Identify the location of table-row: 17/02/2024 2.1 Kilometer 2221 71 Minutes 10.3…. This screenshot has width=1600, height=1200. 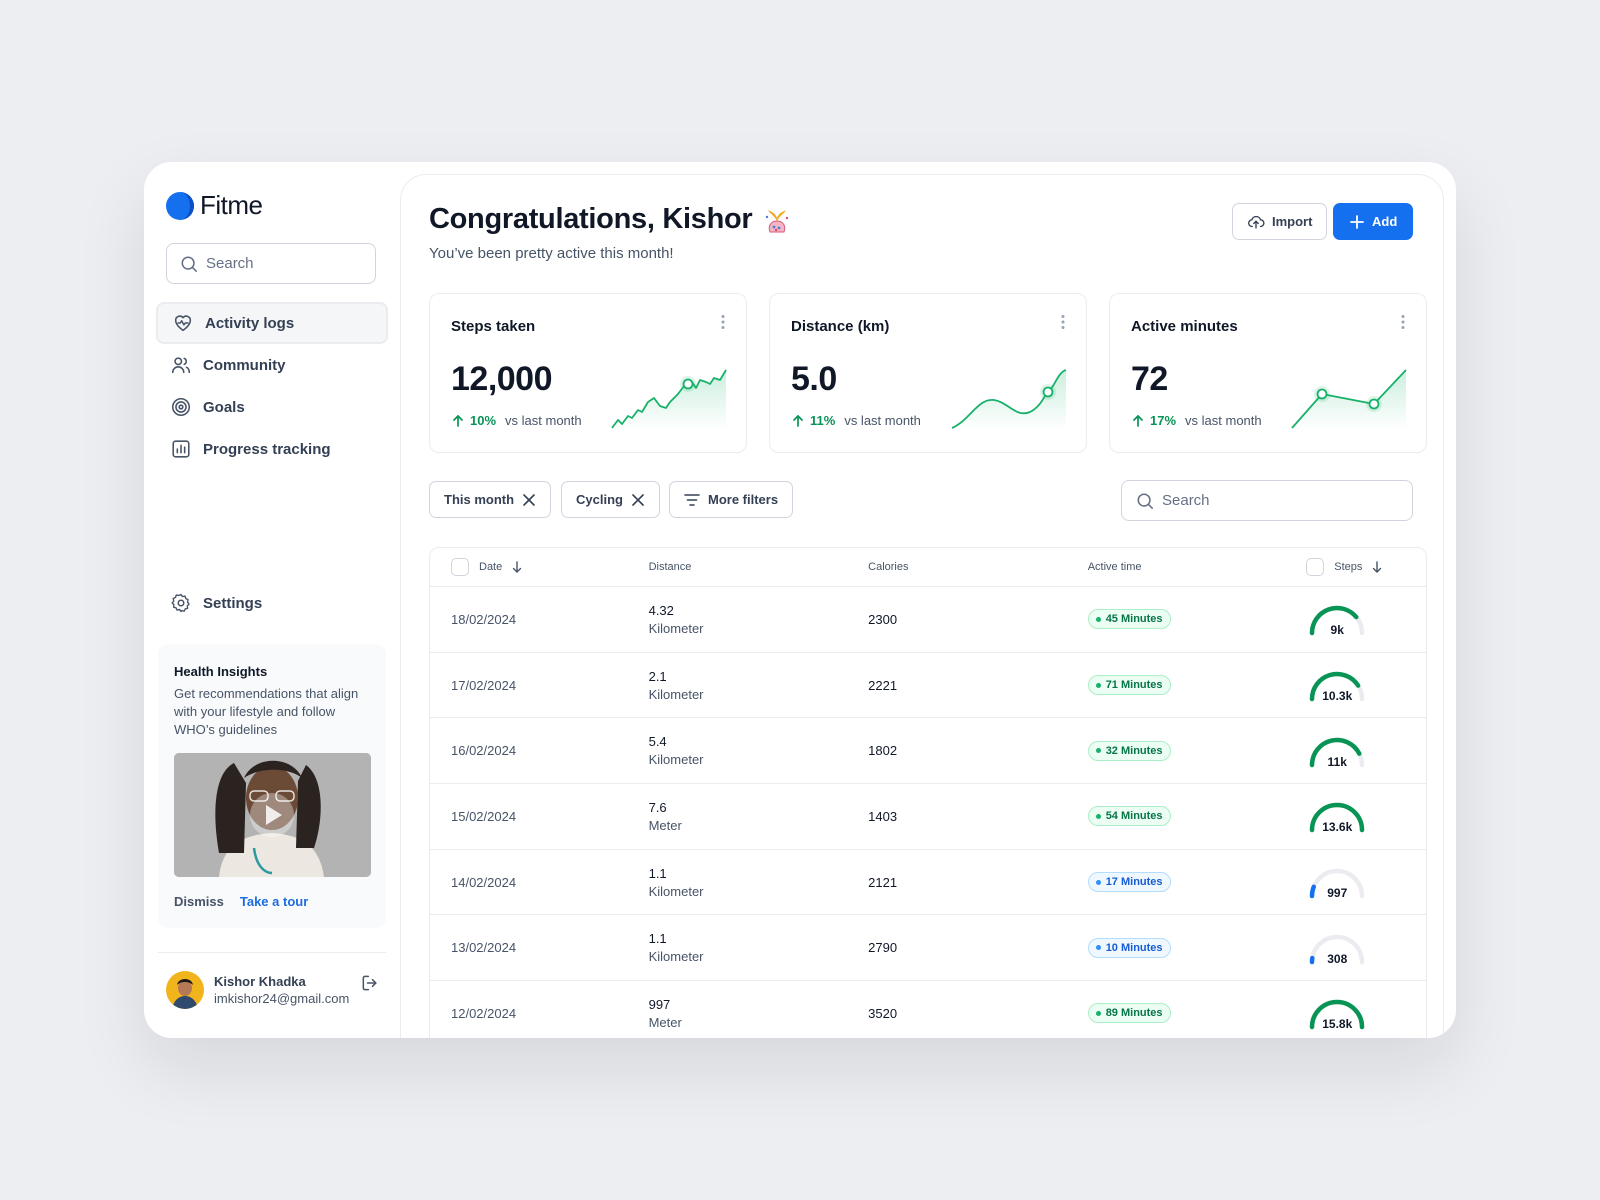
(928, 686).